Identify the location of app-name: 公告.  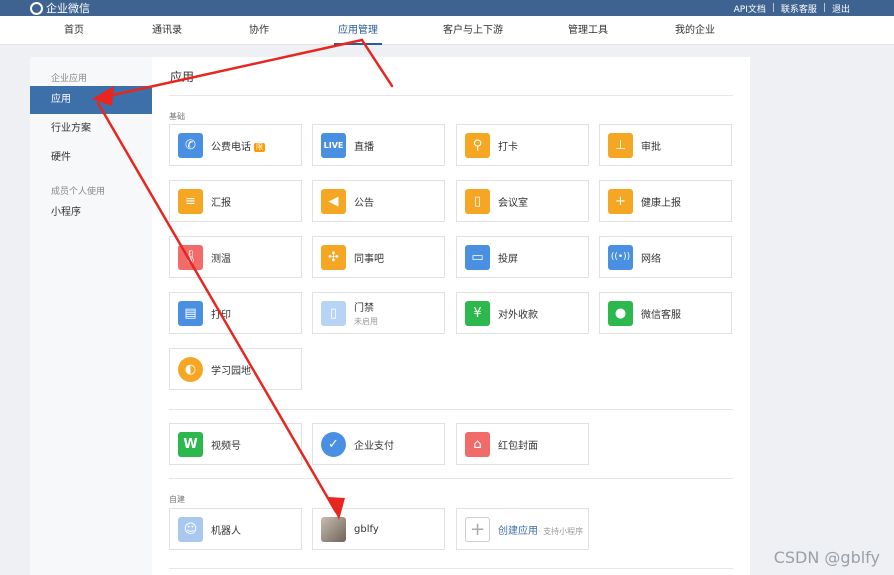
(364, 203).